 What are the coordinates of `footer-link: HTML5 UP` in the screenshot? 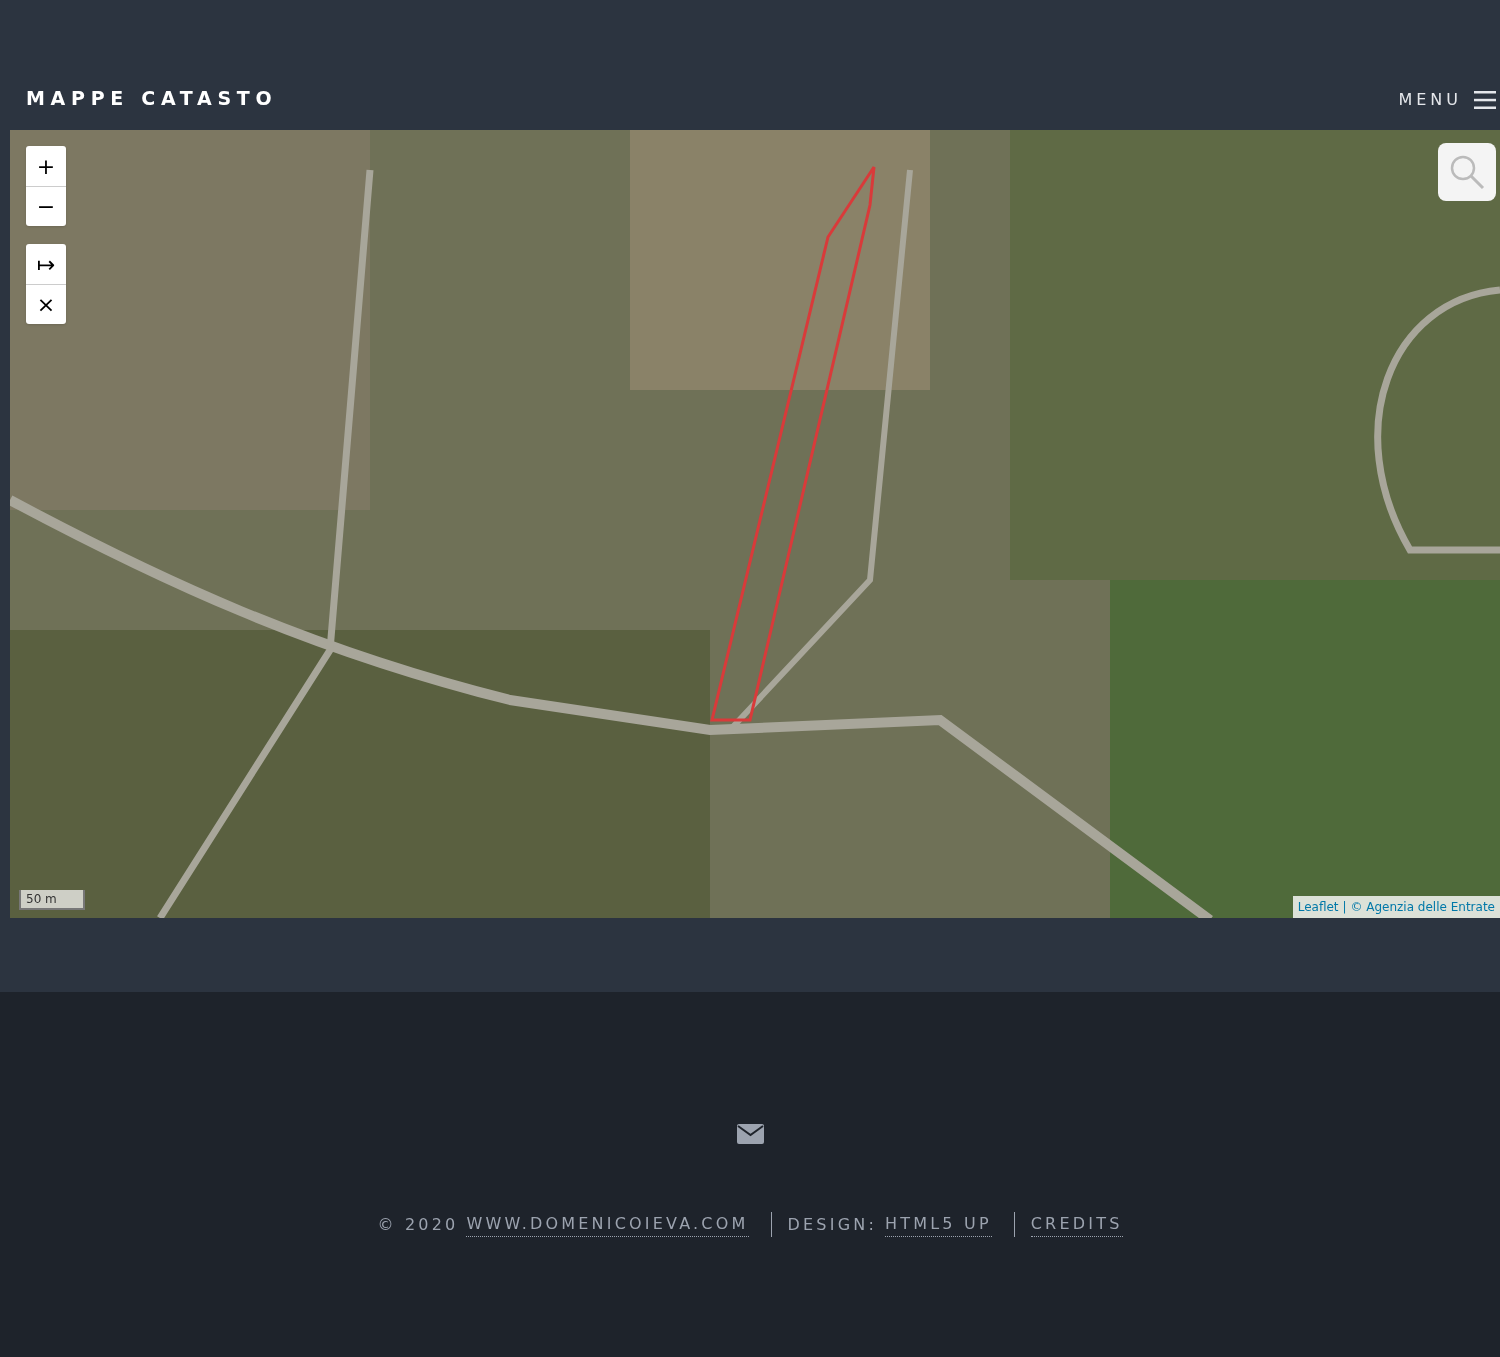 It's located at (938, 1224).